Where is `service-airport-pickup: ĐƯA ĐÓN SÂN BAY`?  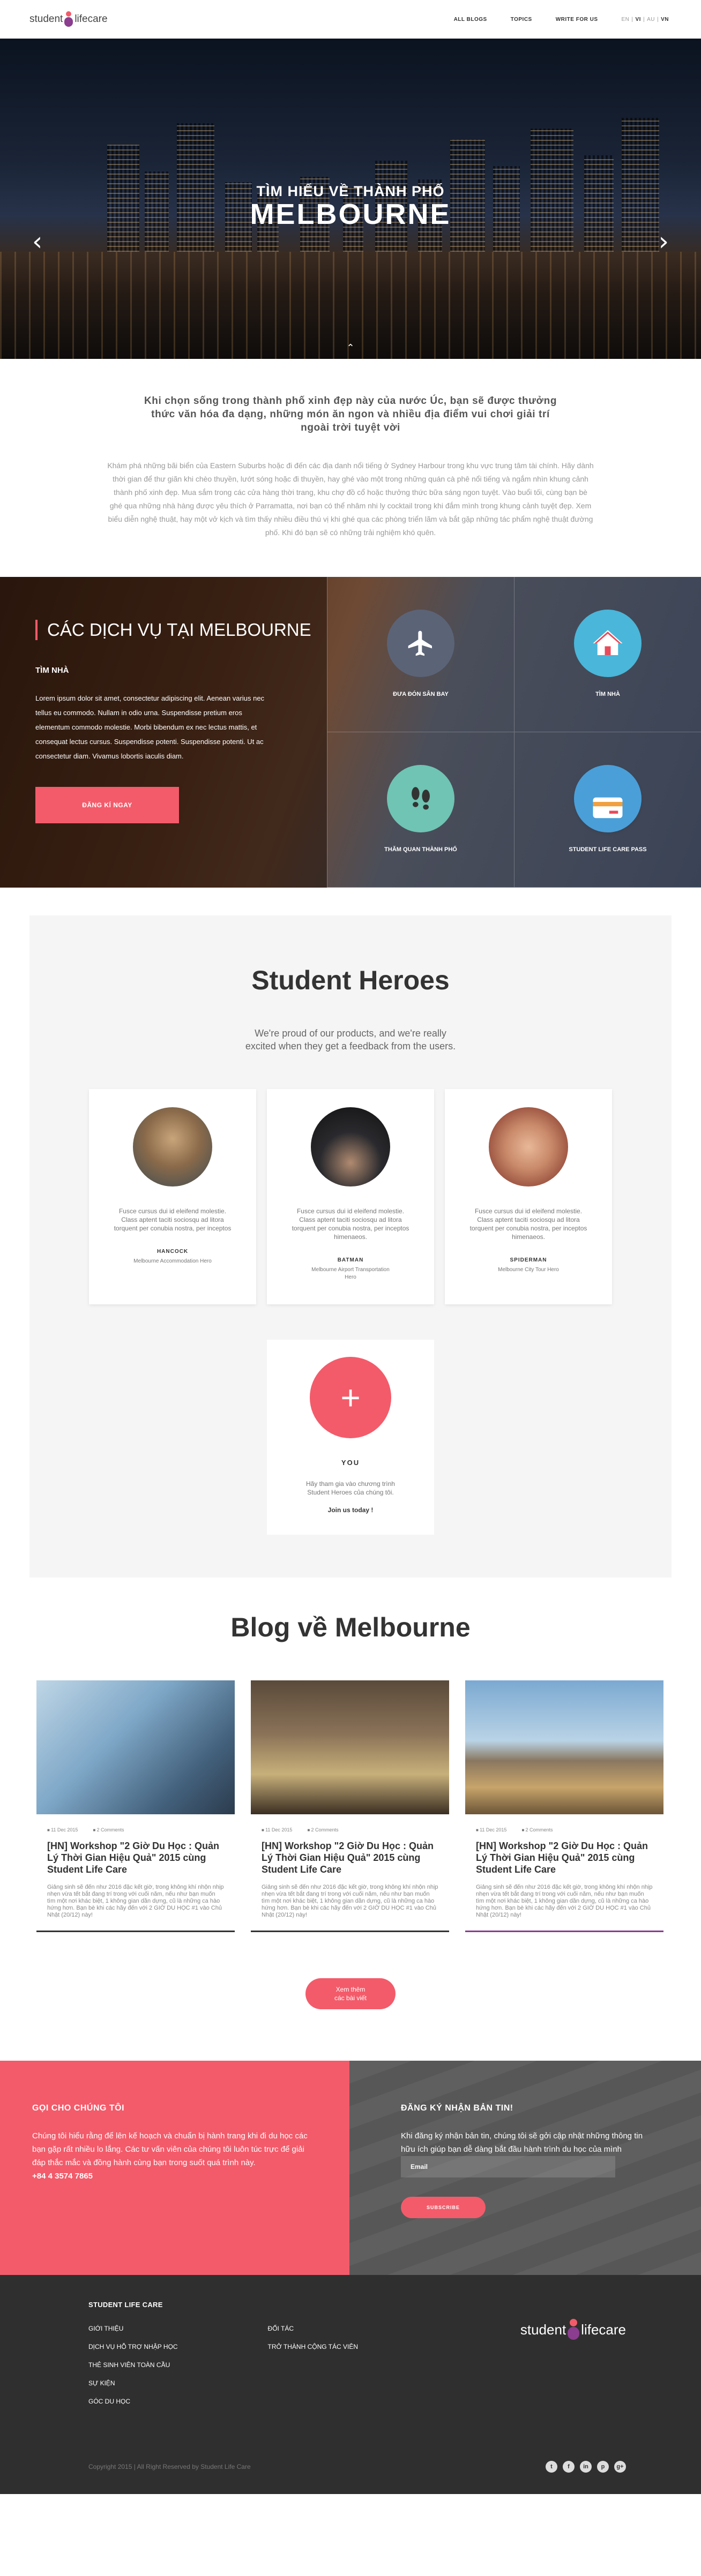 service-airport-pickup: ĐƯA ĐÓN SÂN BAY is located at coordinates (421, 654).